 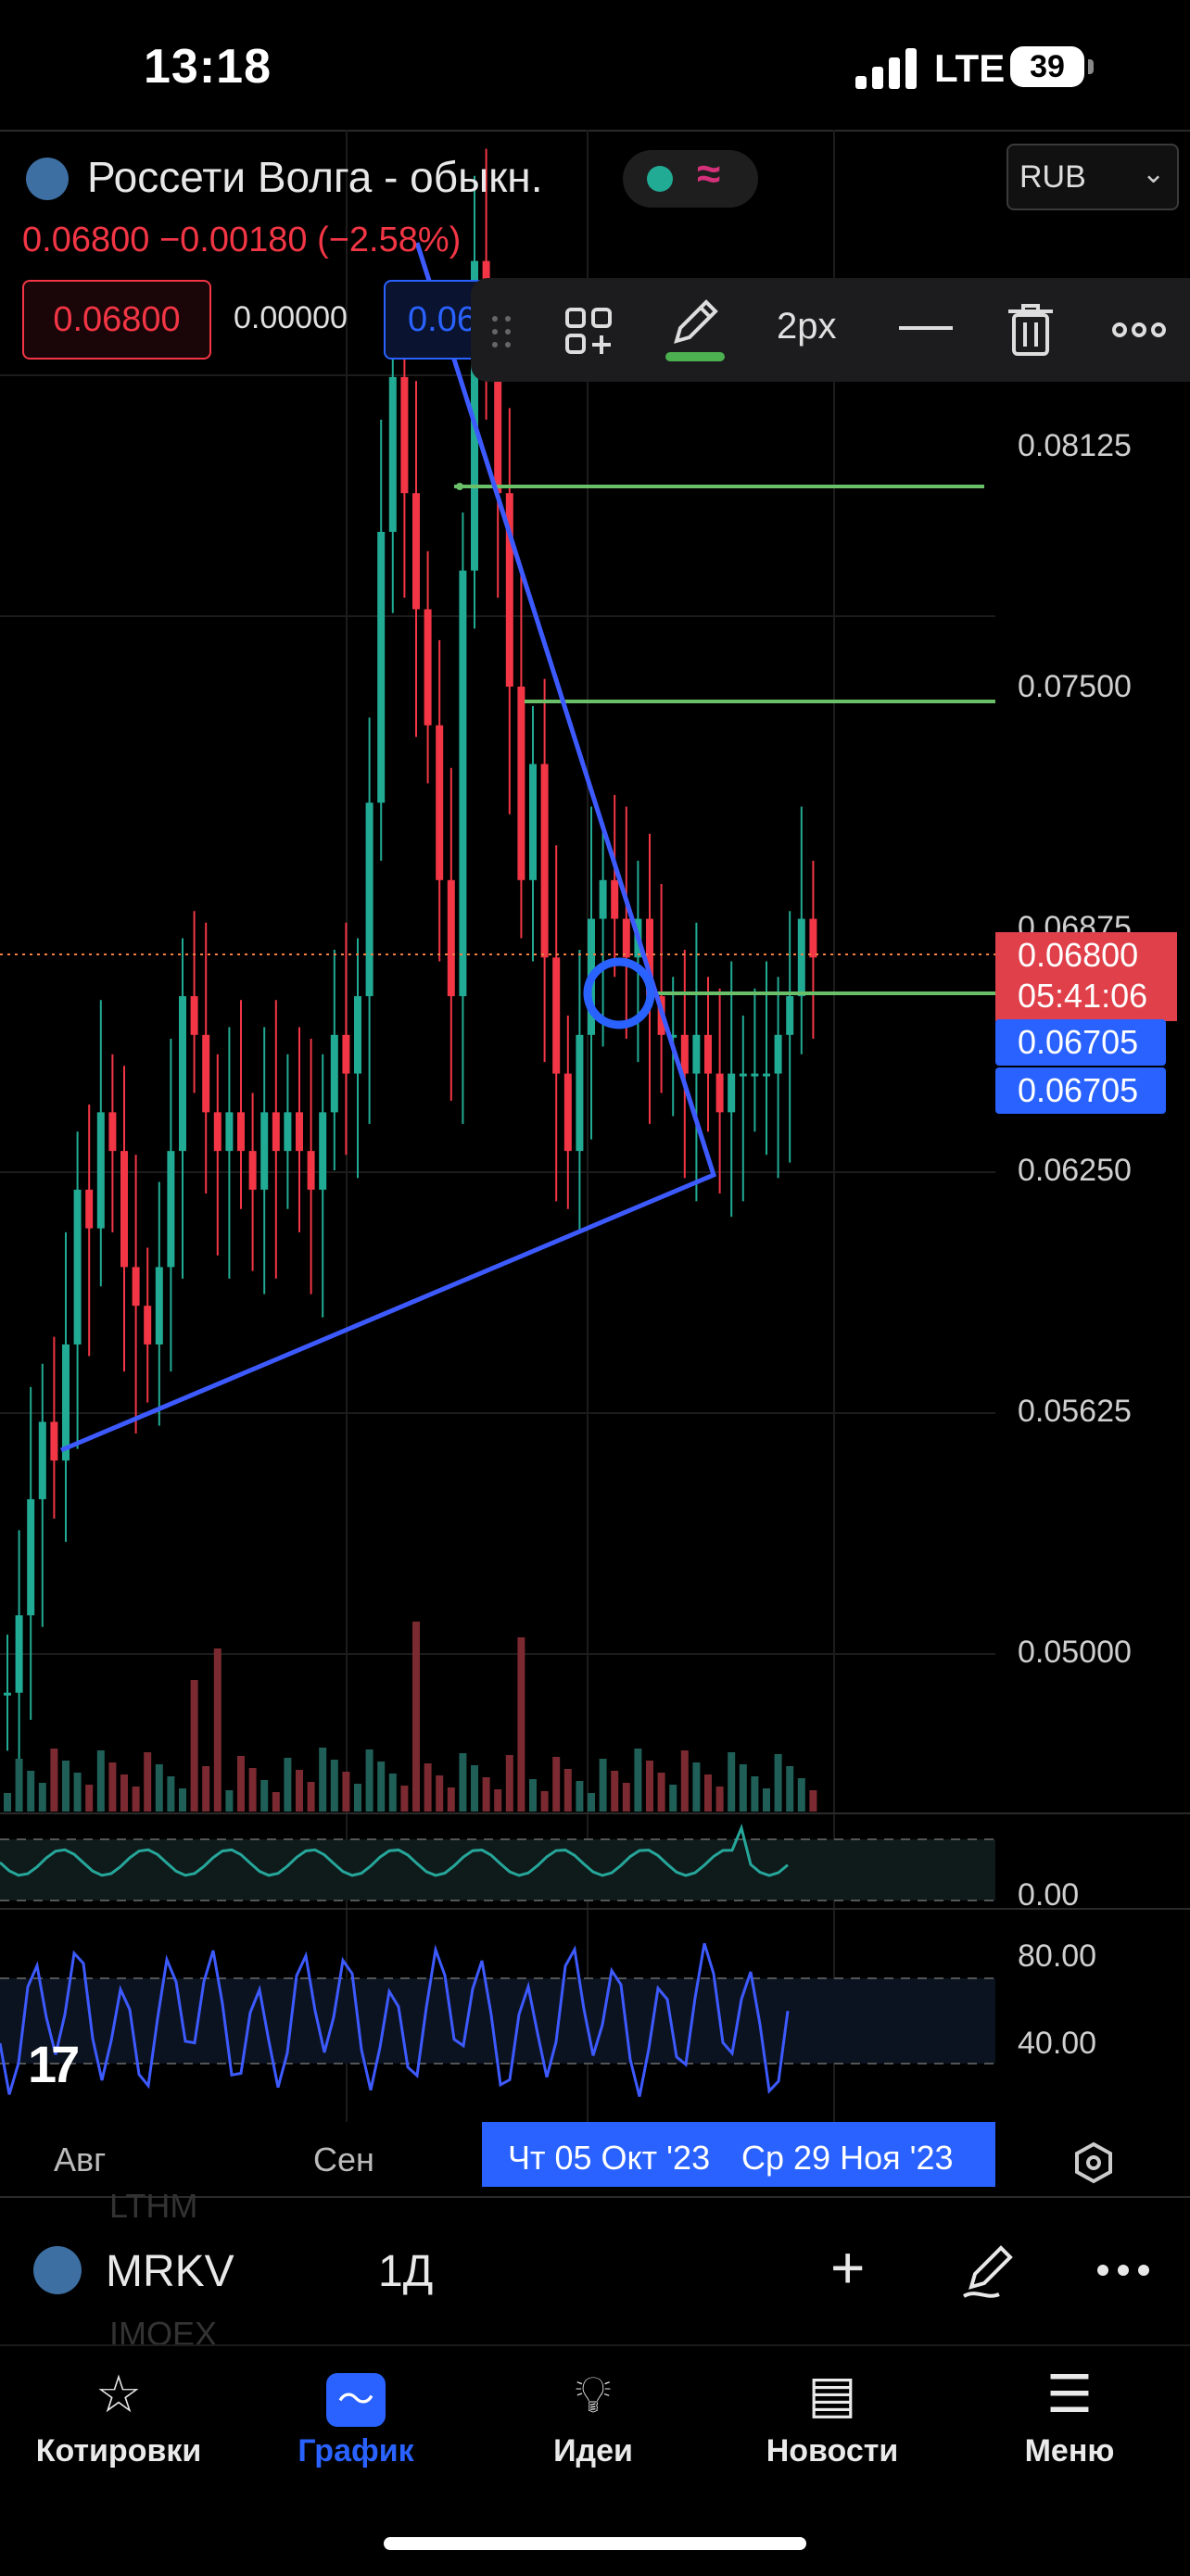 What do you see at coordinates (343, 2159) in the screenshot?
I see `time-axis-label: Сен` at bounding box center [343, 2159].